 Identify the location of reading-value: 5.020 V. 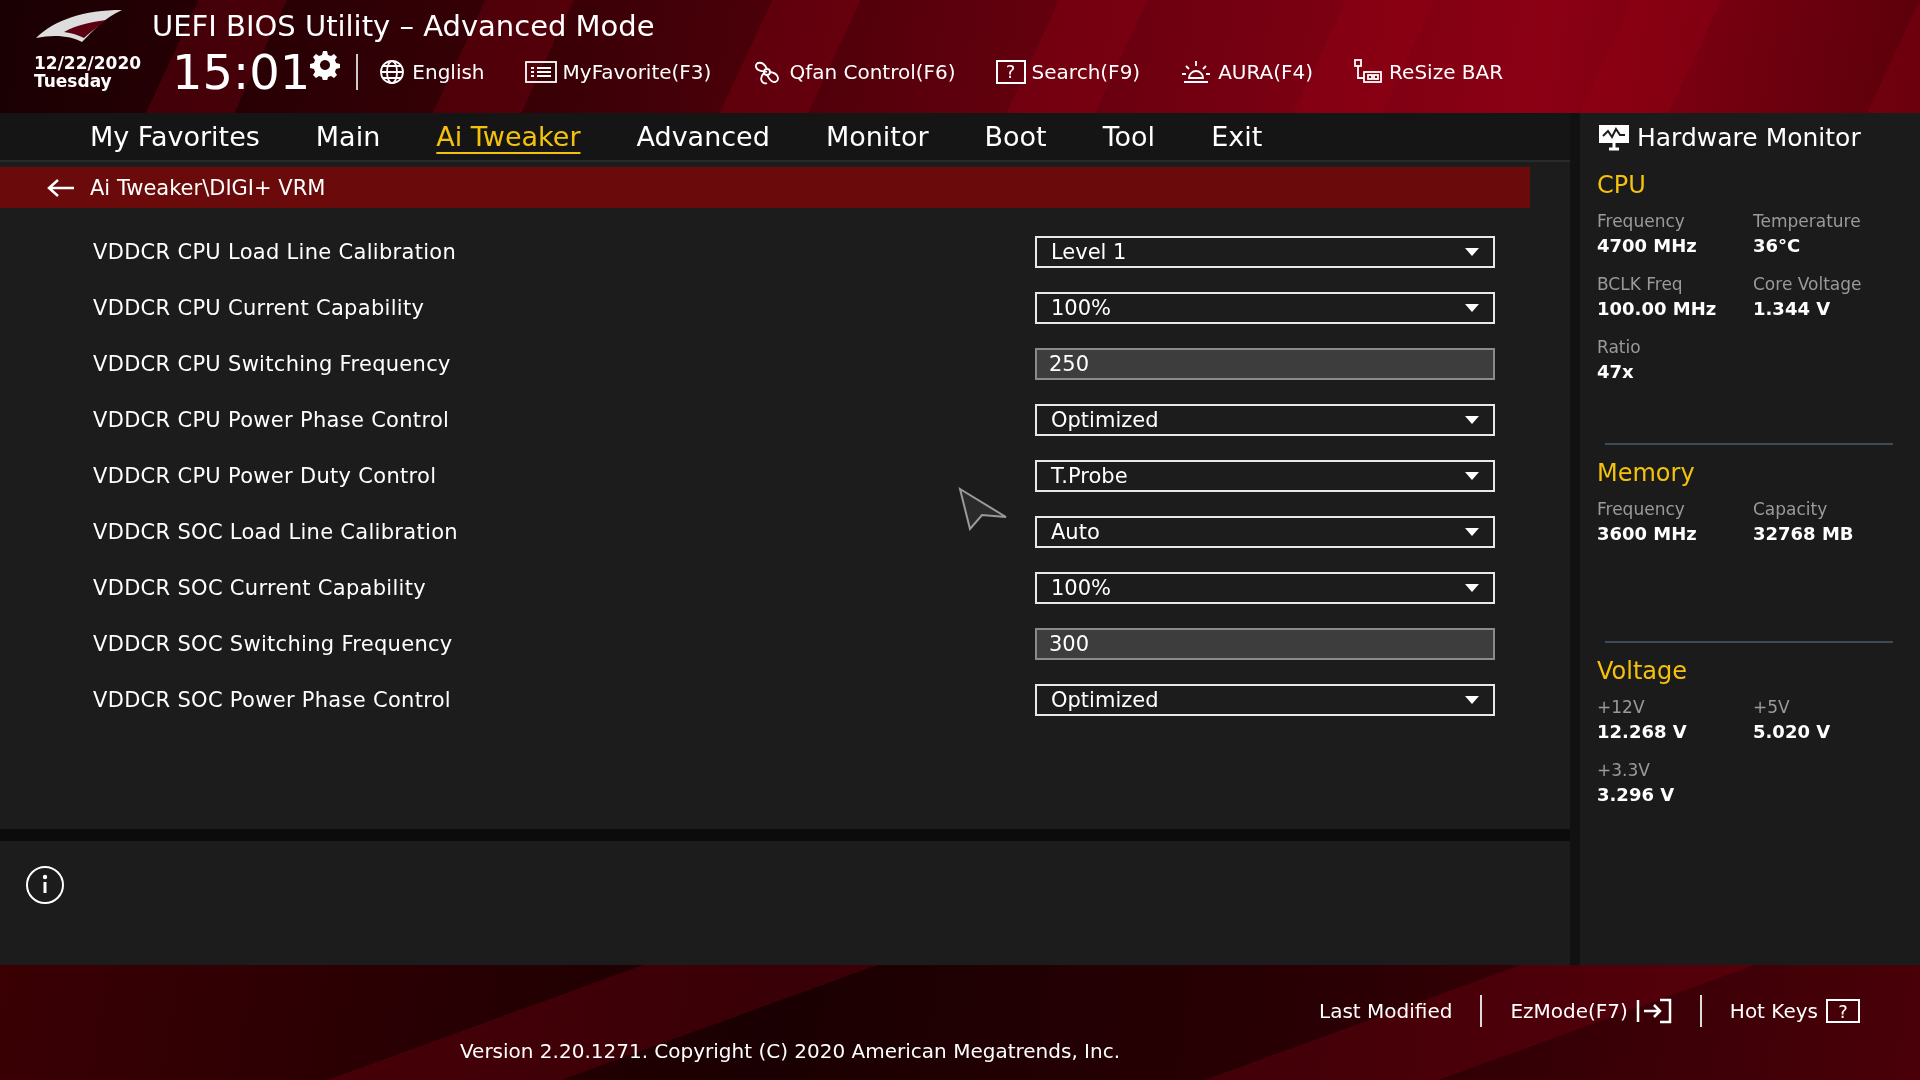
(1792, 731).